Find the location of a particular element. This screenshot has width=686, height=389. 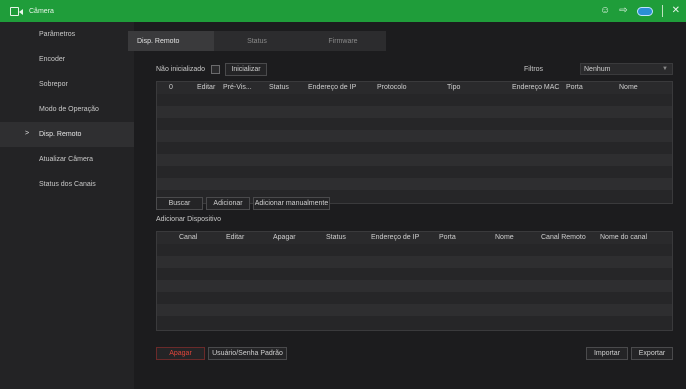

filters-label: Filtros is located at coordinates (534, 69).